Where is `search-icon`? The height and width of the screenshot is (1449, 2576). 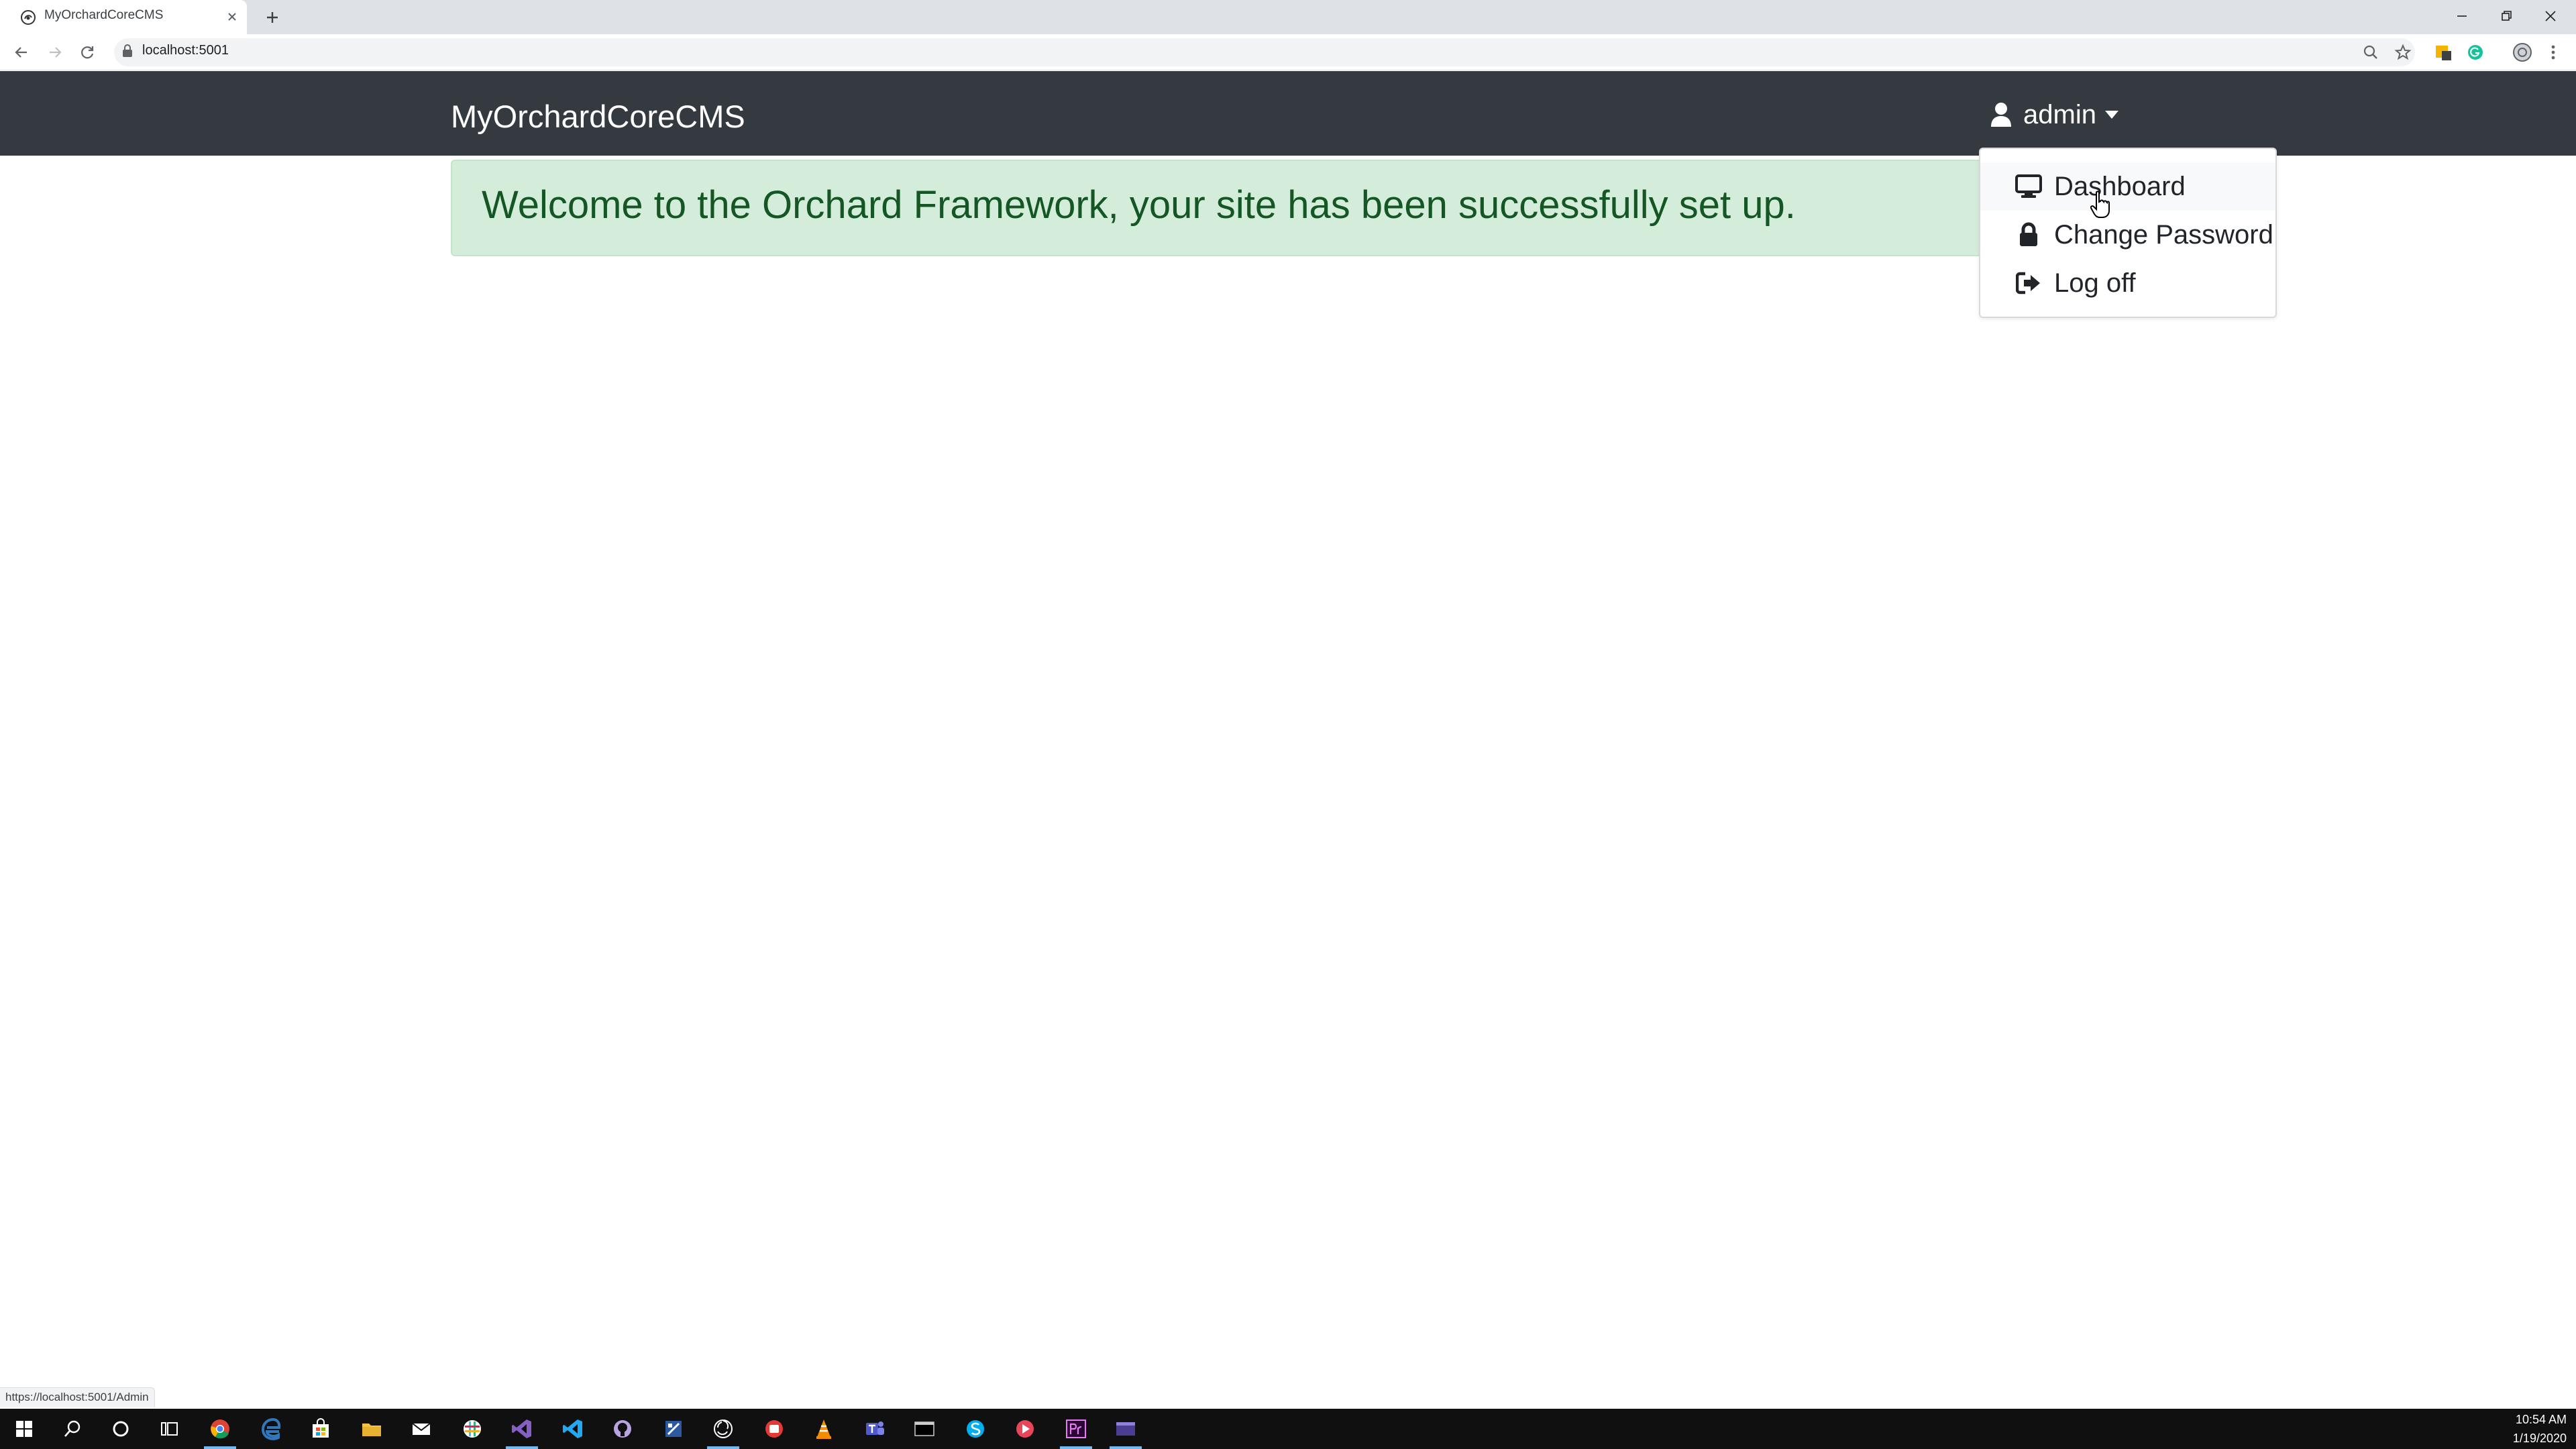
search-icon is located at coordinates (72, 1428).